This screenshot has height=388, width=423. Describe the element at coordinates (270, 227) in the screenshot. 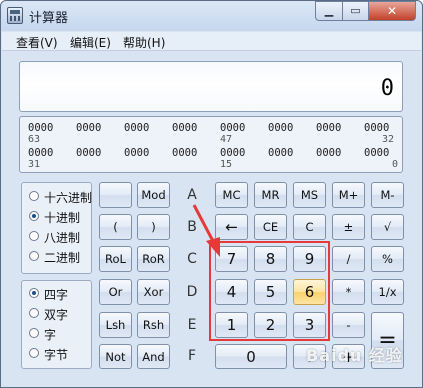

I see `clear-entry-key: CE` at that location.